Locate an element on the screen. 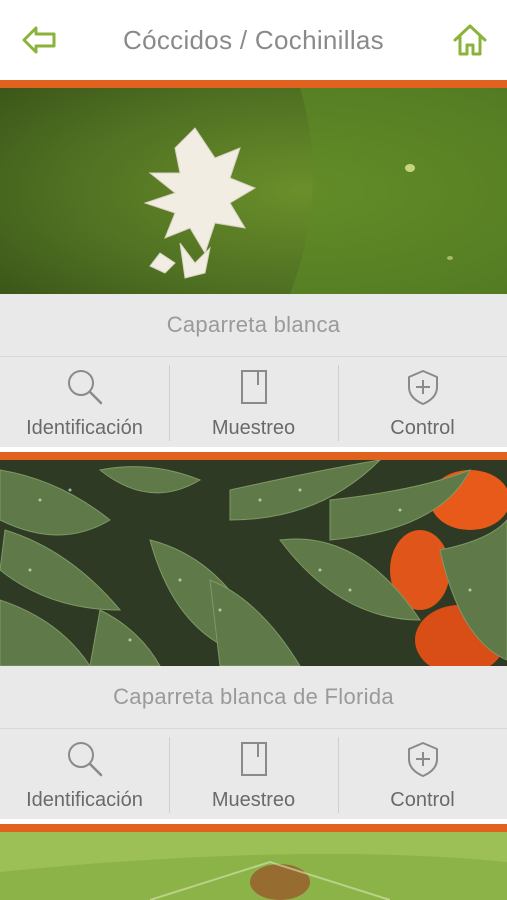  back-button is located at coordinates (40, 40).